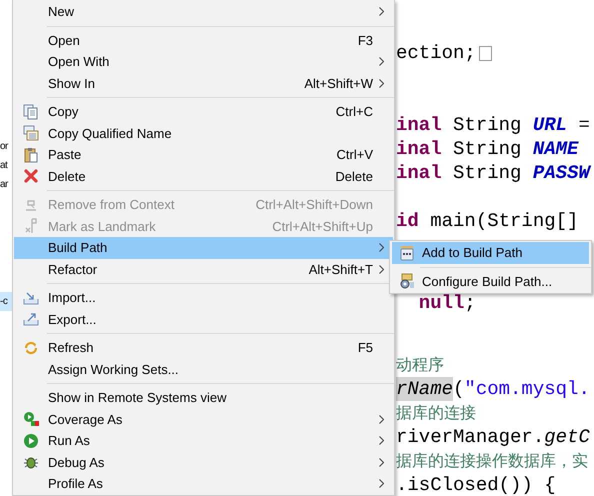 This screenshot has height=496, width=594. What do you see at coordinates (567, 437) in the screenshot?
I see `code-text: getC` at bounding box center [567, 437].